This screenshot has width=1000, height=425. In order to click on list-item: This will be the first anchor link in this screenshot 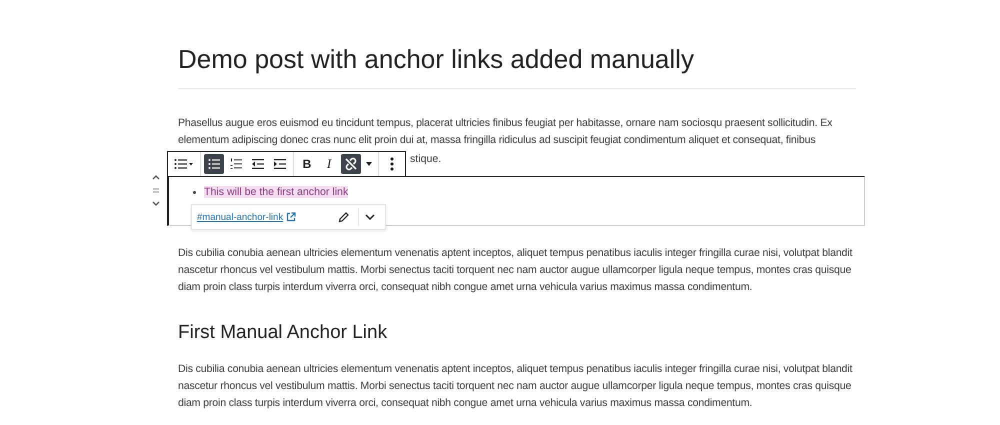, I will do `click(276, 192)`.